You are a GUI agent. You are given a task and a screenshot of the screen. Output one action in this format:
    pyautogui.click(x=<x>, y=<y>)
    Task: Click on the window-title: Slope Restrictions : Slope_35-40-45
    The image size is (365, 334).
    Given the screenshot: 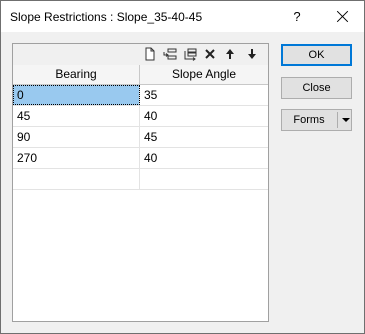 What is the action you would take?
    pyautogui.click(x=106, y=17)
    